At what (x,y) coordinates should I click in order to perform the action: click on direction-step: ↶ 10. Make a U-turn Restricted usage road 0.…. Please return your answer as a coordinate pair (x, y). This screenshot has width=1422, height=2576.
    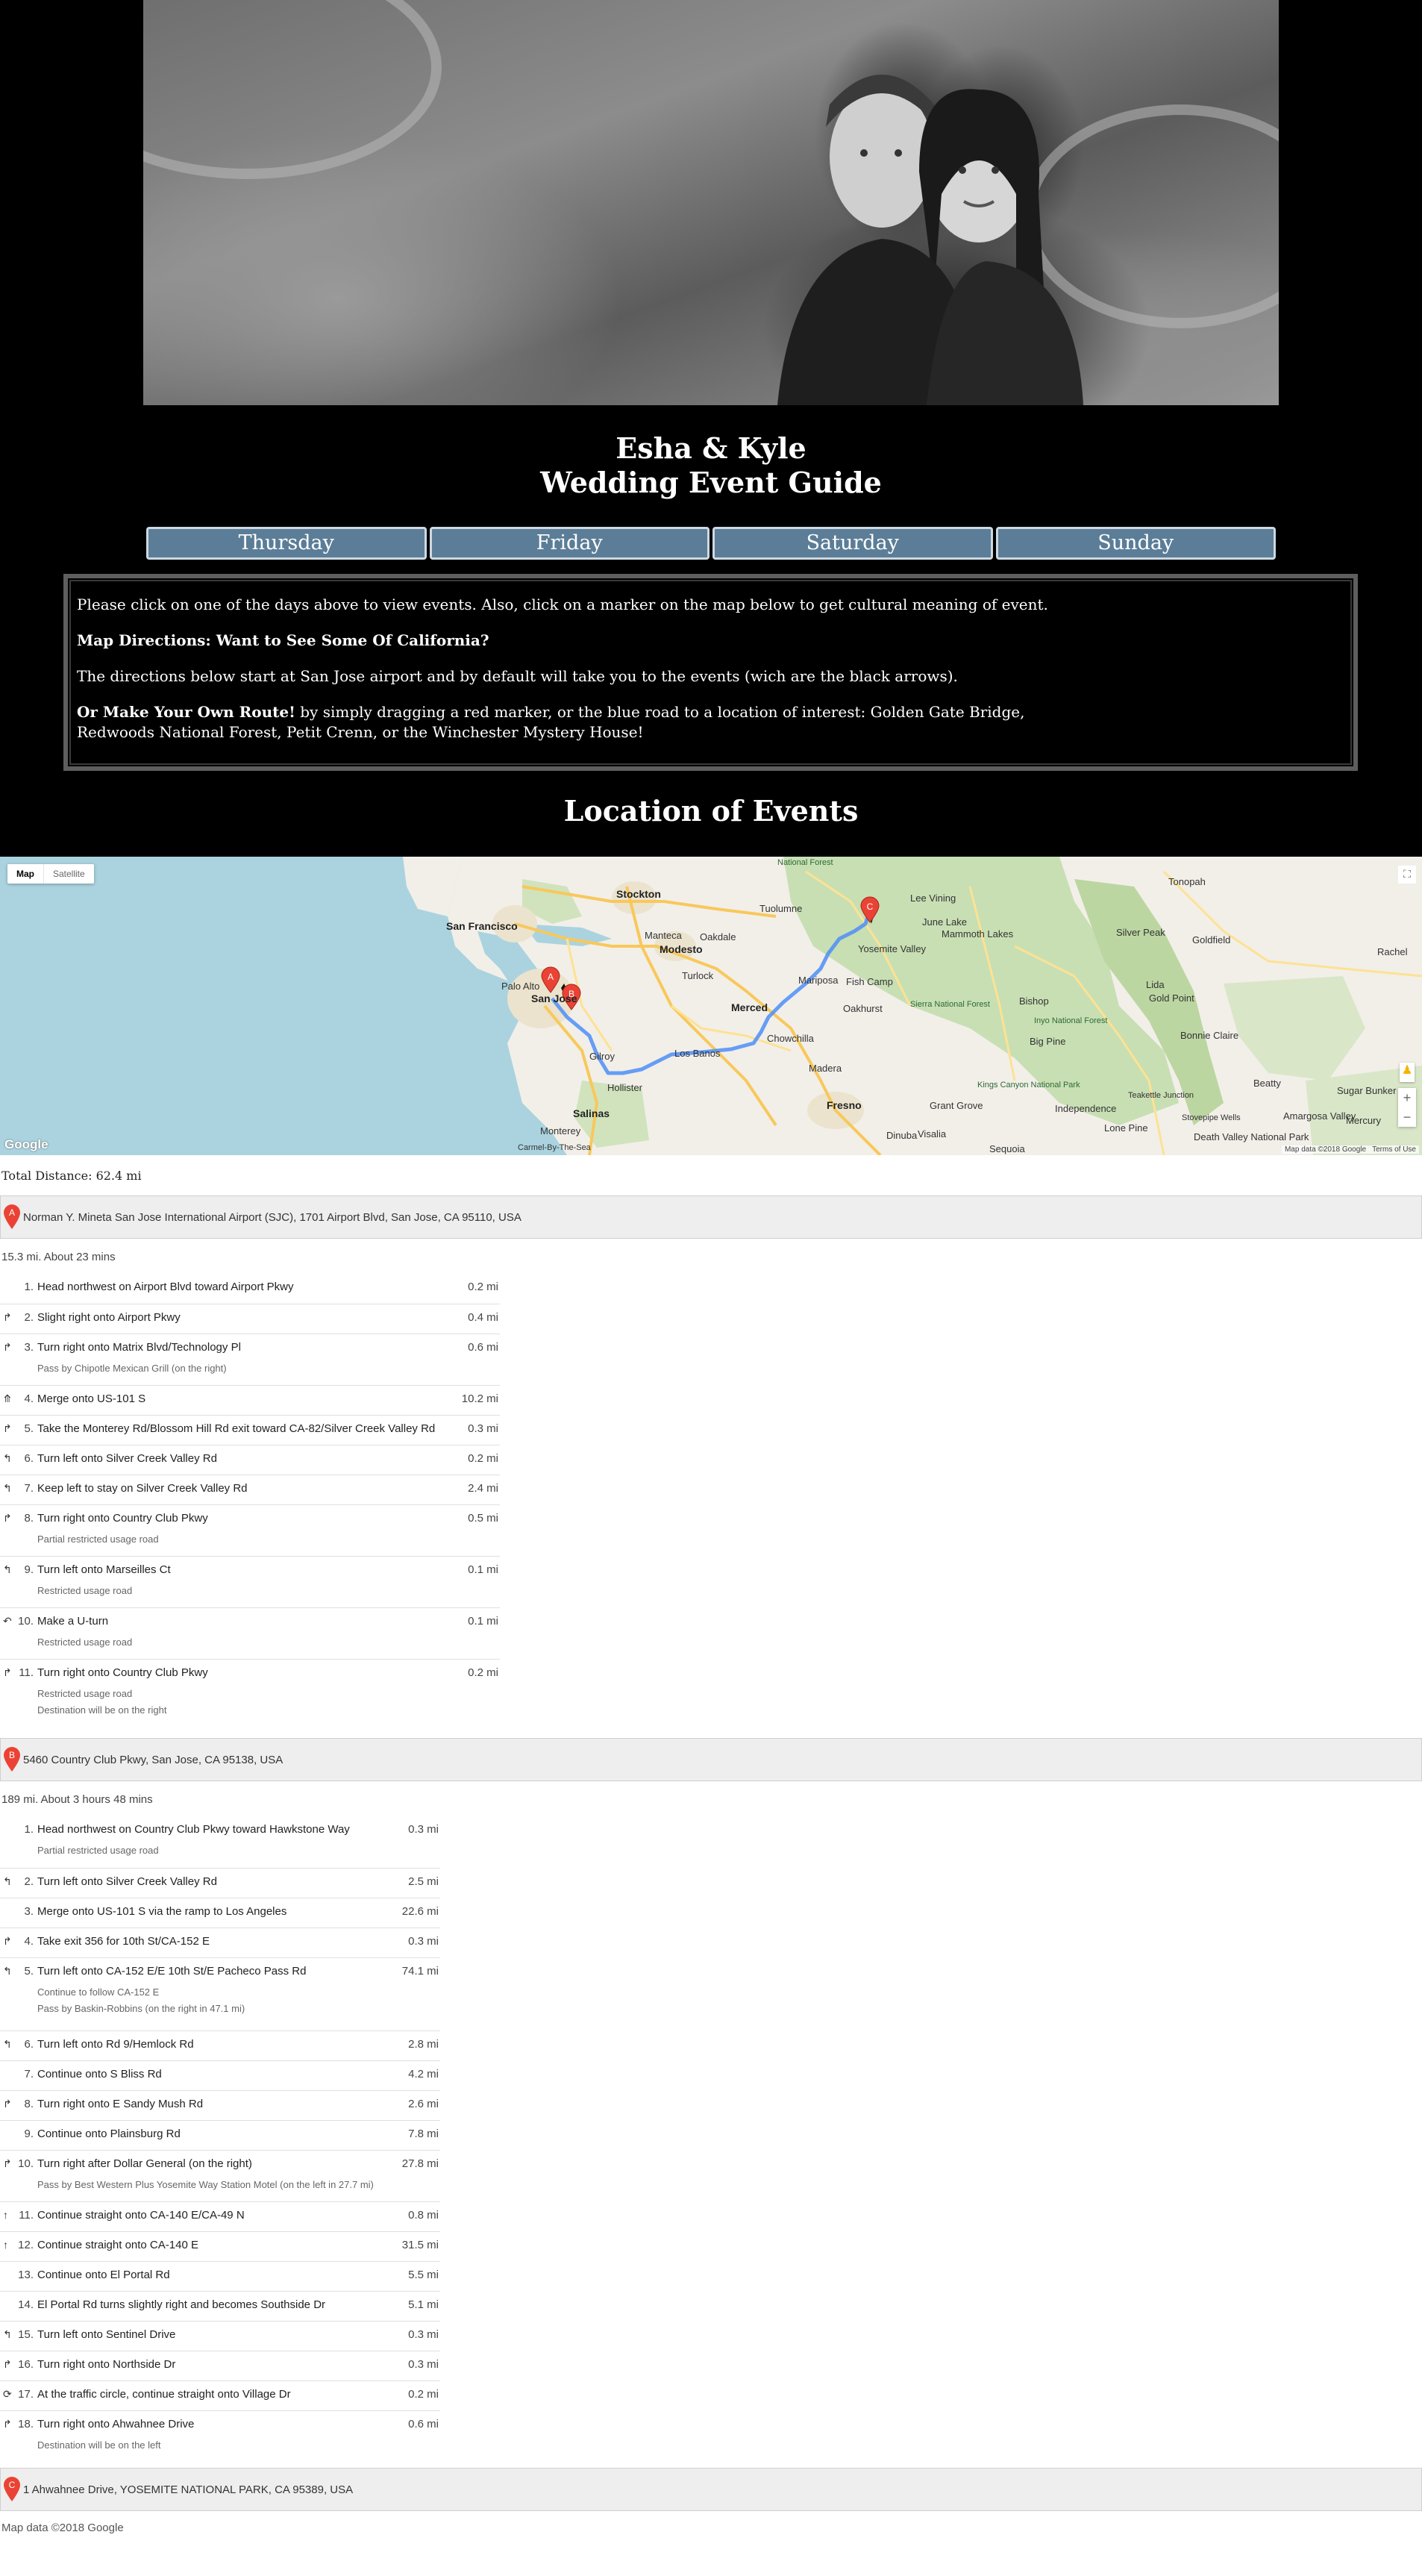
    Looking at the image, I should click on (250, 1633).